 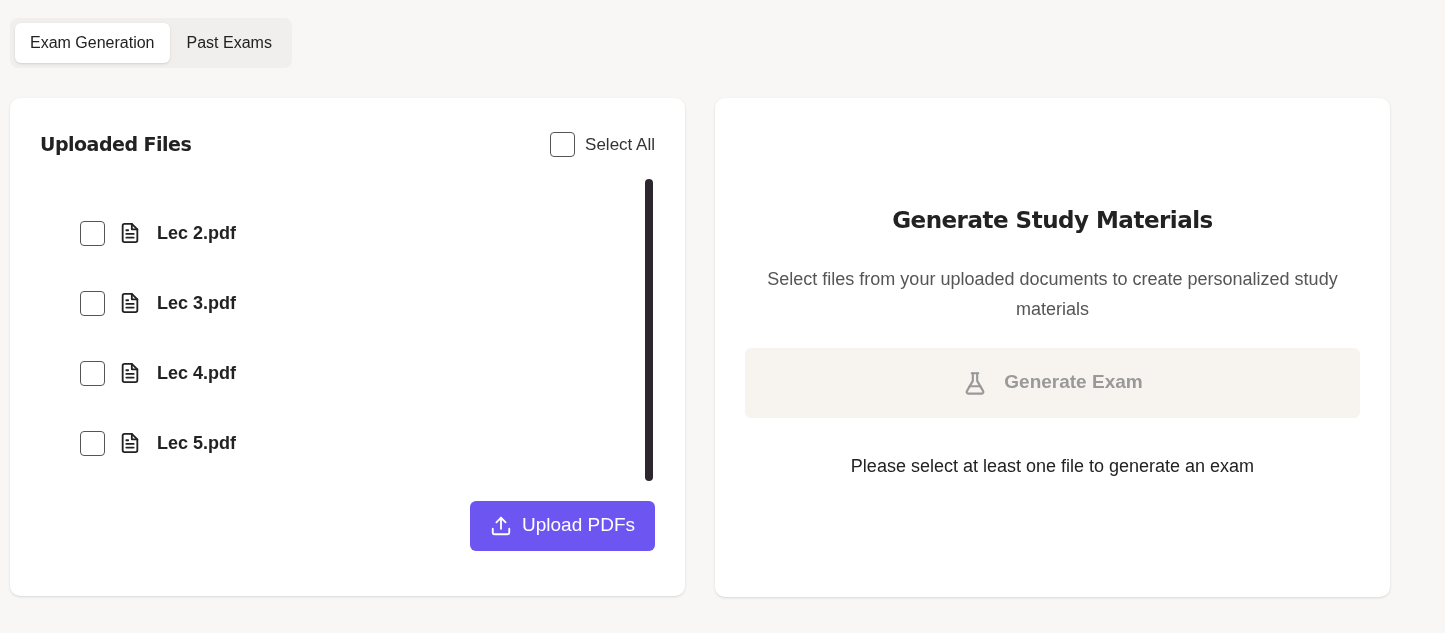 What do you see at coordinates (1052, 294) in the screenshot?
I see `description: Select files from your uploaded documents to create personalized study materials` at bounding box center [1052, 294].